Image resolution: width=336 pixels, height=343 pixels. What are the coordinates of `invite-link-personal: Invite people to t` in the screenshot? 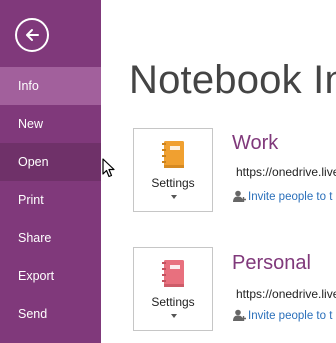 It's located at (282, 315).